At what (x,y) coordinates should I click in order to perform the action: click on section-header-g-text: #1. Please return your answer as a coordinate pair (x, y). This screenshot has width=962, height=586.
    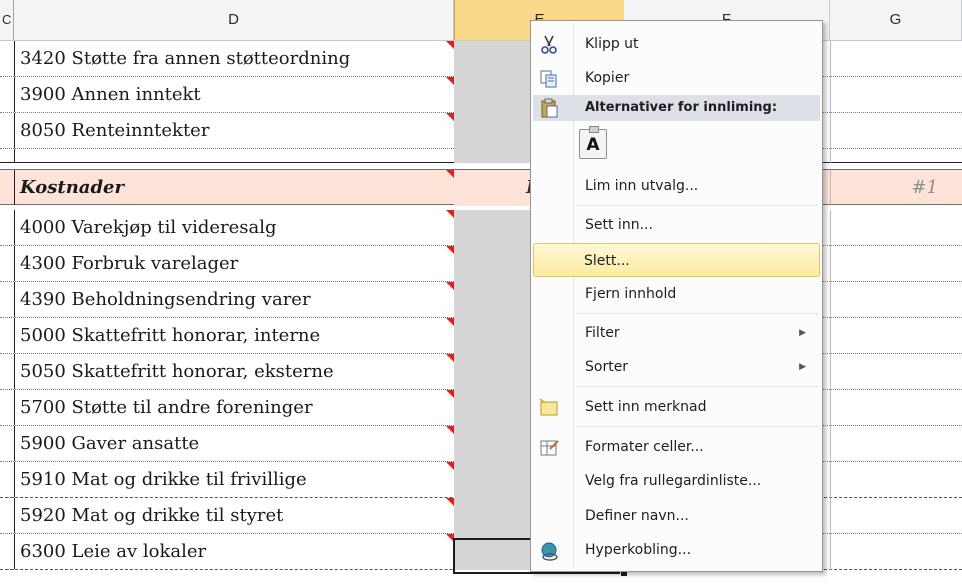
    Looking at the image, I should click on (924, 187).